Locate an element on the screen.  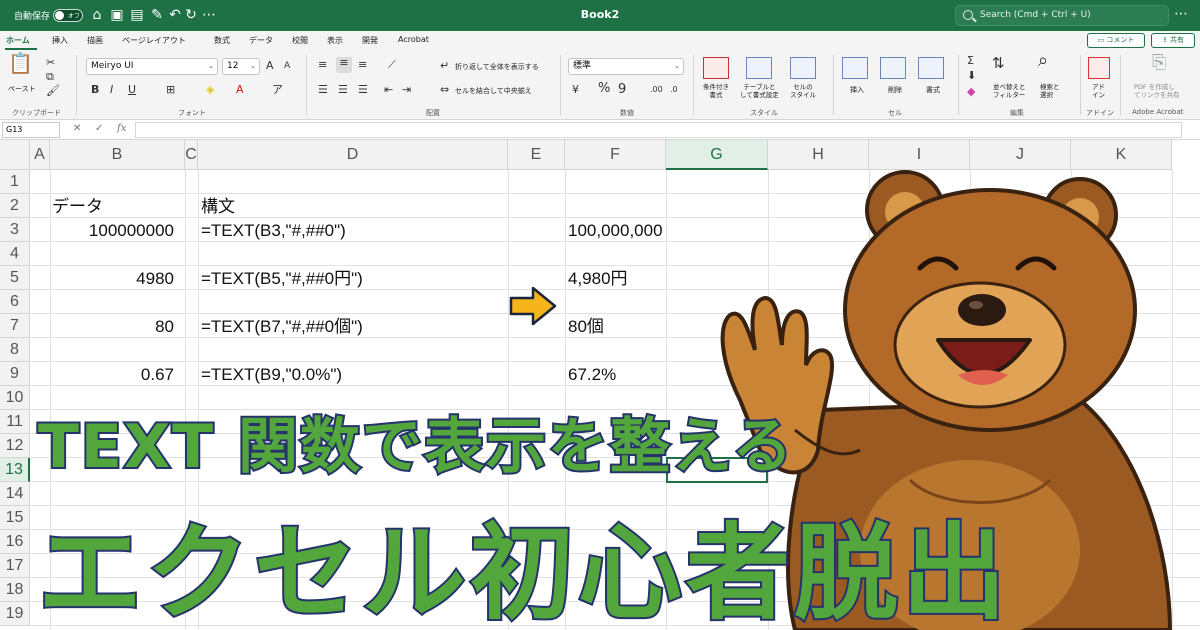
acrobat-pdf-icon: ⎘ is located at coordinates (1159, 63).